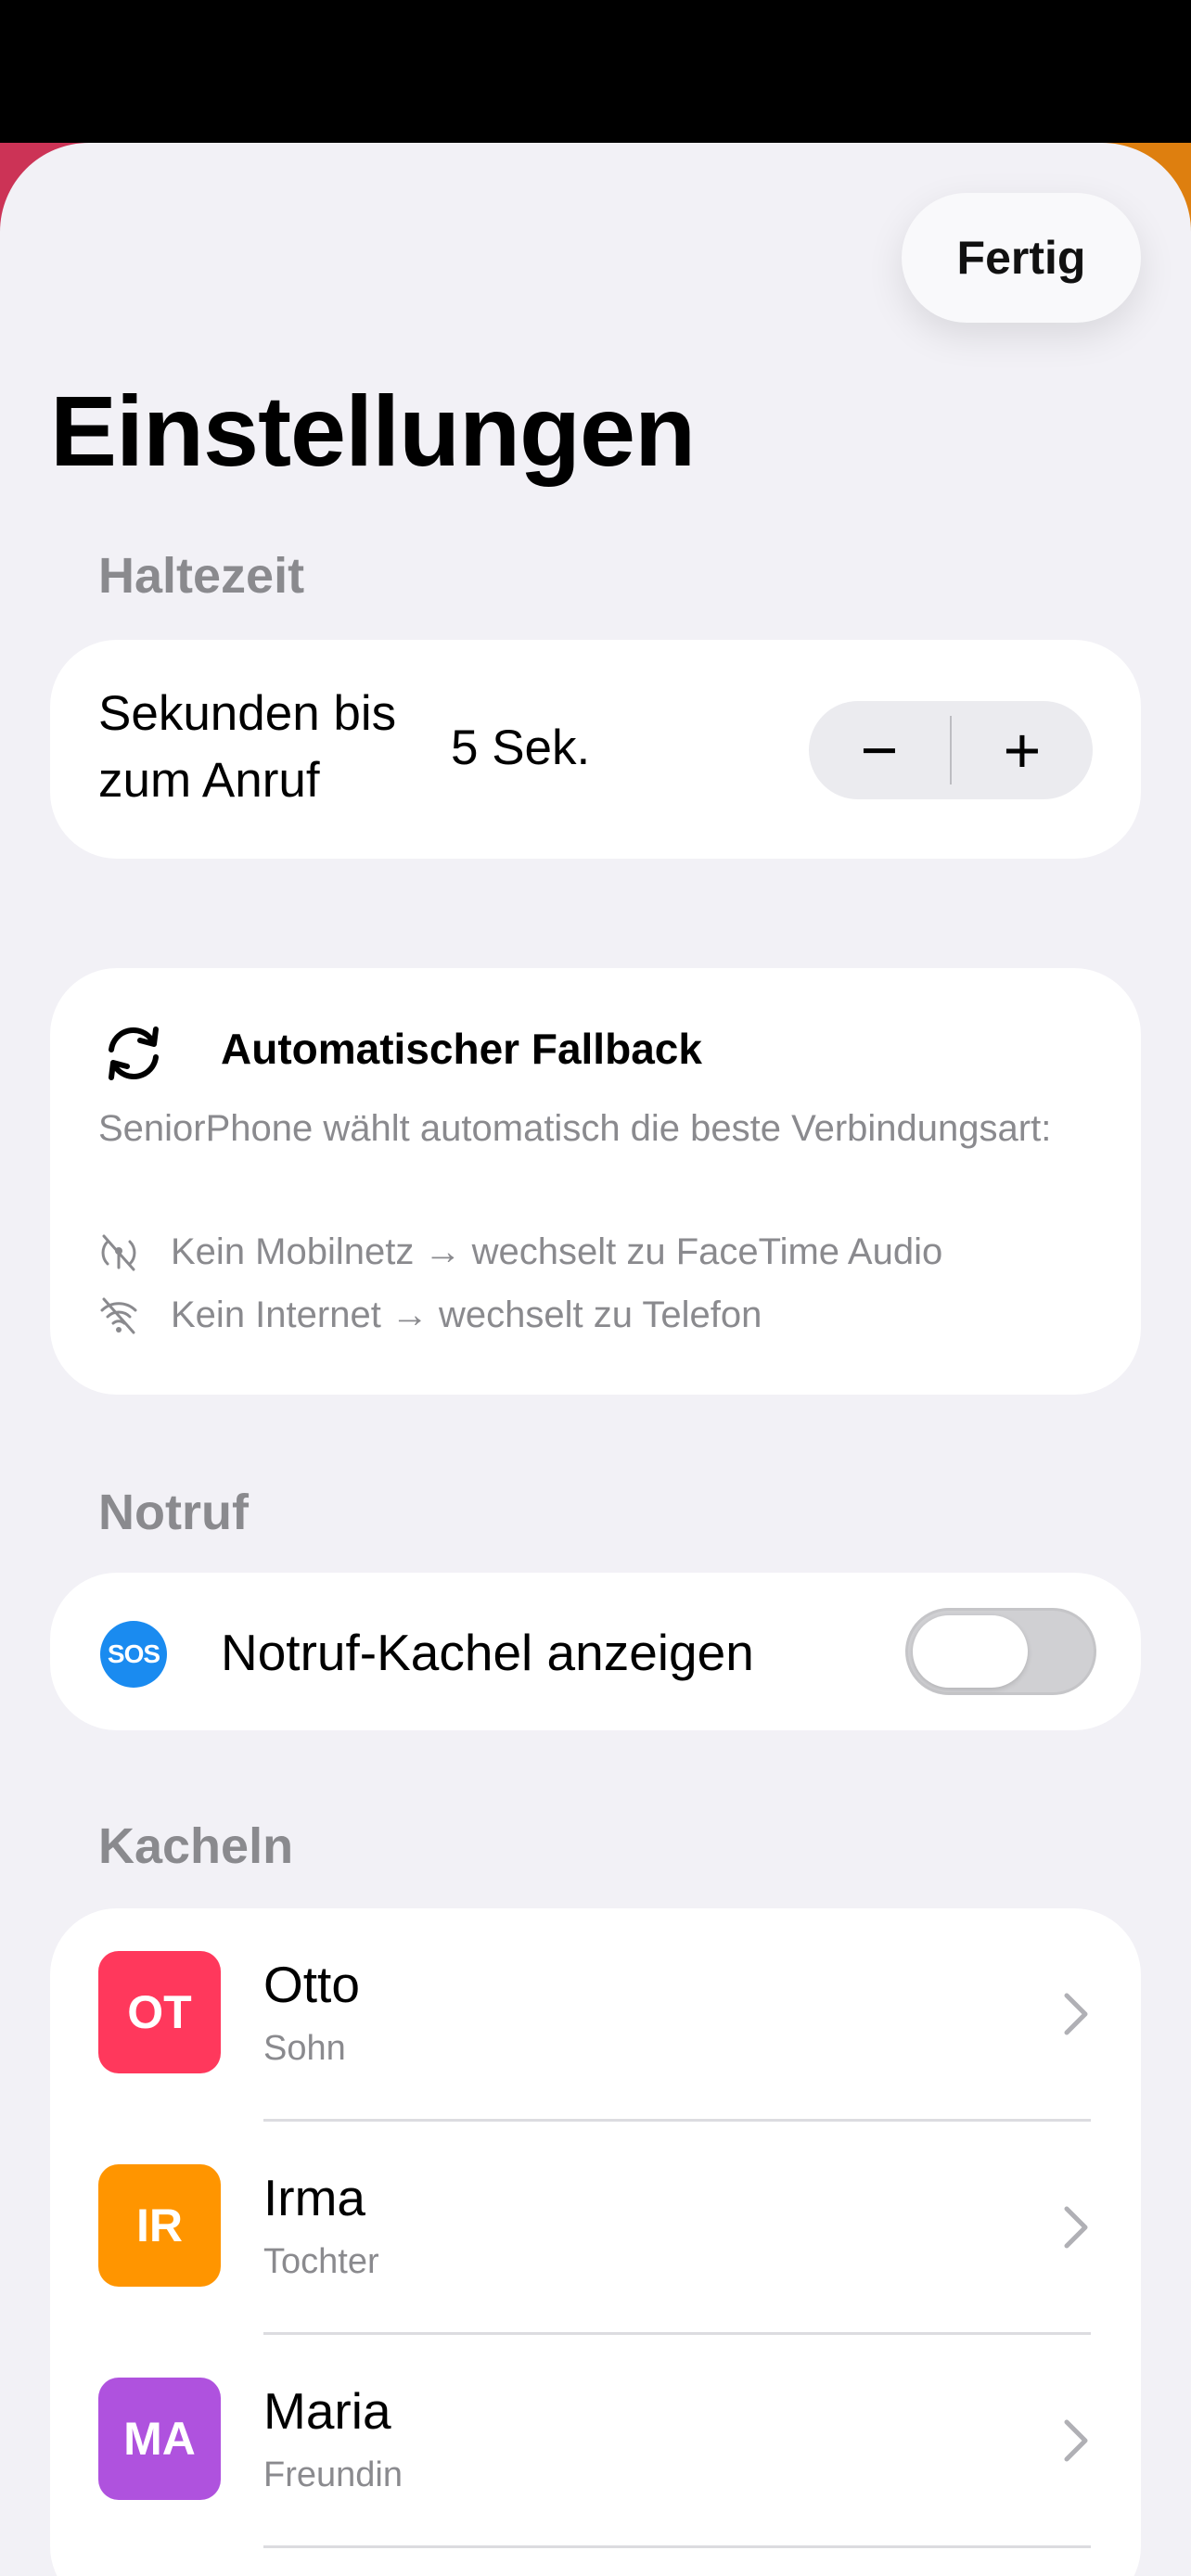 The height and width of the screenshot is (2576, 1191). What do you see at coordinates (314, 2197) in the screenshot?
I see `tile-name: Irma` at bounding box center [314, 2197].